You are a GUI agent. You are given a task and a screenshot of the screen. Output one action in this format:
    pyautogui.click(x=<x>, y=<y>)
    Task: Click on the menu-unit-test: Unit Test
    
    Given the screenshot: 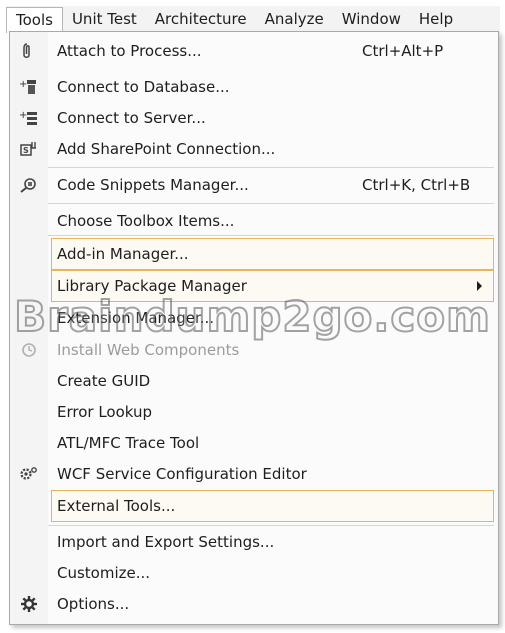 What is the action you would take?
    pyautogui.click(x=104, y=19)
    